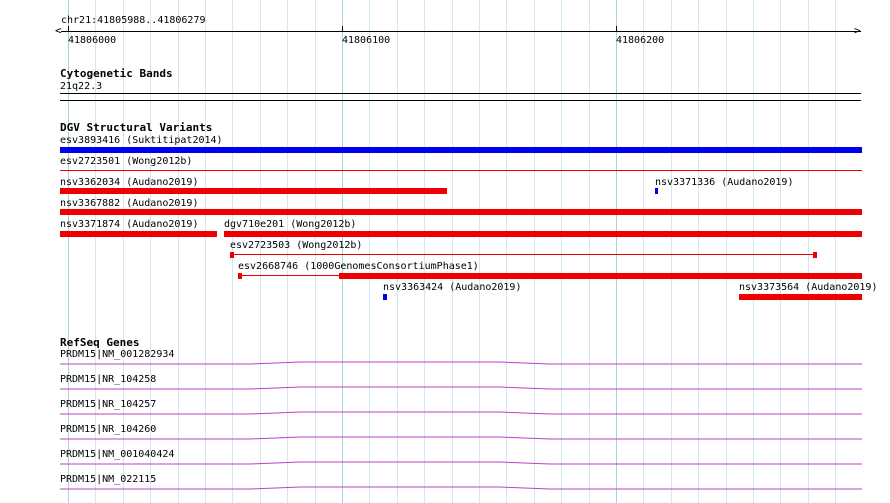  What do you see at coordinates (58, 31) in the screenshot?
I see `ruler-left-arrow-icon: <` at bounding box center [58, 31].